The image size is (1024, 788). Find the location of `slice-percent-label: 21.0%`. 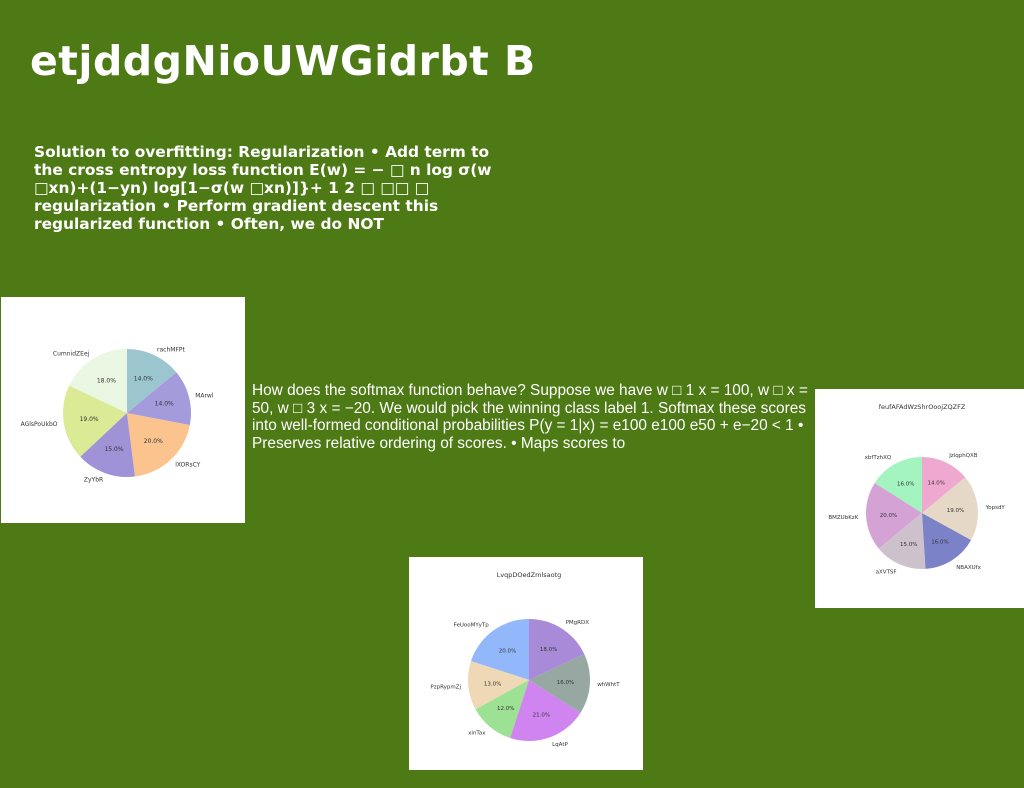

slice-percent-label: 21.0% is located at coordinates (541, 715).